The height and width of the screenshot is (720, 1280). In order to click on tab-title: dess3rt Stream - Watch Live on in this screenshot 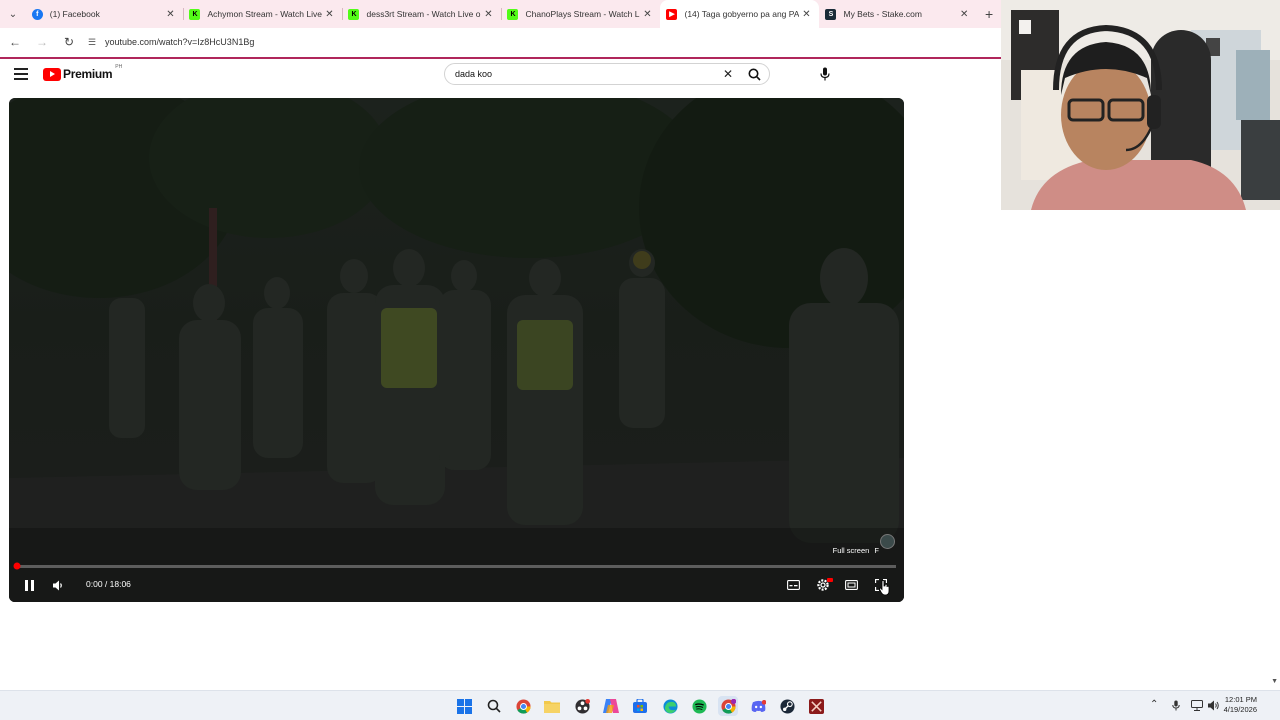, I will do `click(424, 14)`.